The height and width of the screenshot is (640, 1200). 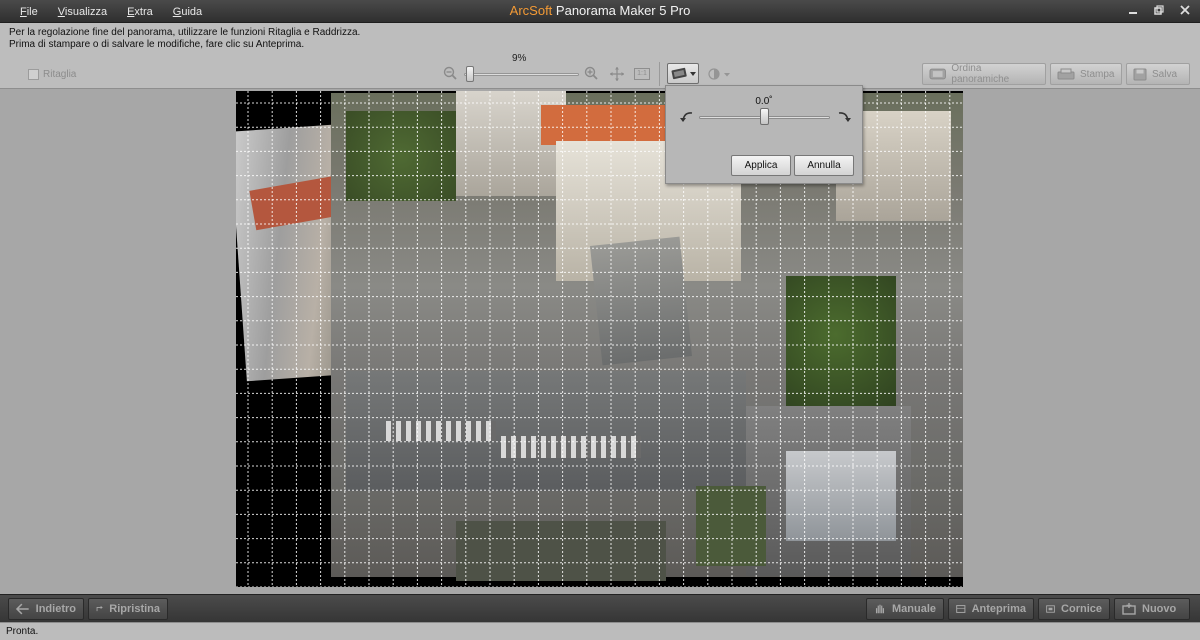 I want to click on rotation-angle: 0.0˚, so click(x=764, y=101).